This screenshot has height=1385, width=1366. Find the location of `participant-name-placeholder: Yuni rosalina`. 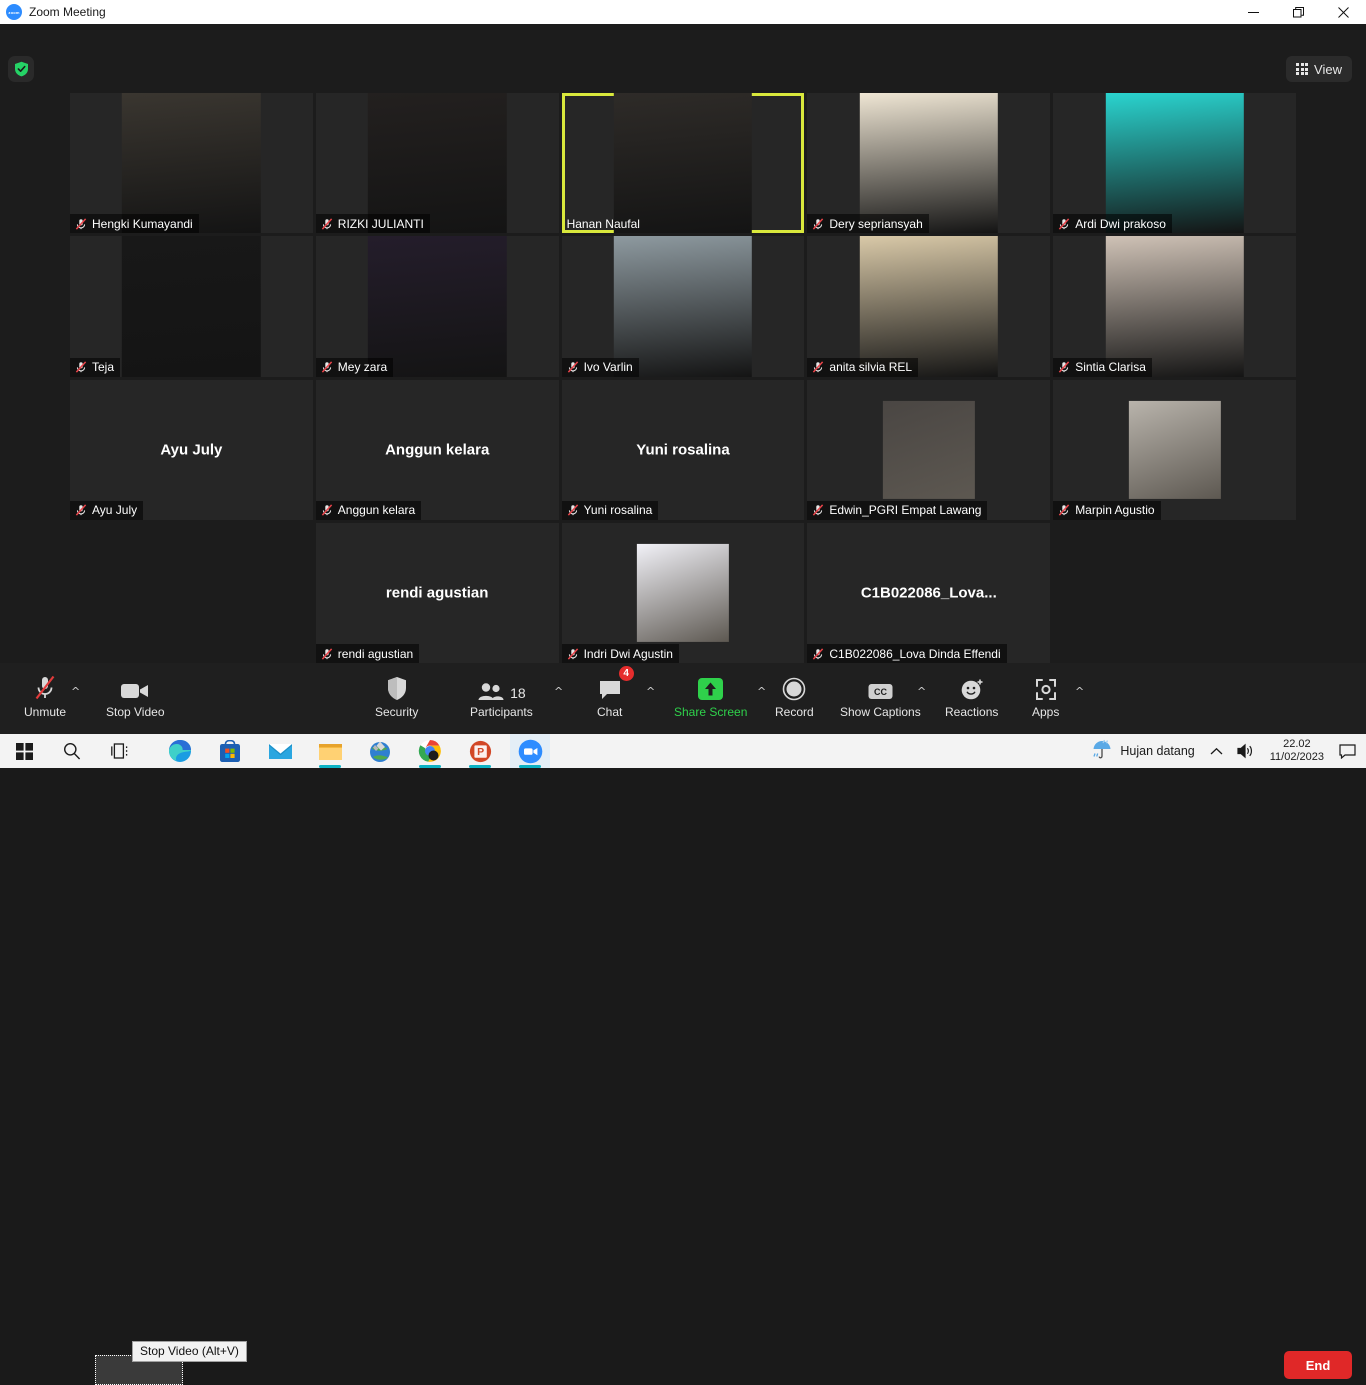

participant-name-placeholder: Yuni rosalina is located at coordinates (683, 449).